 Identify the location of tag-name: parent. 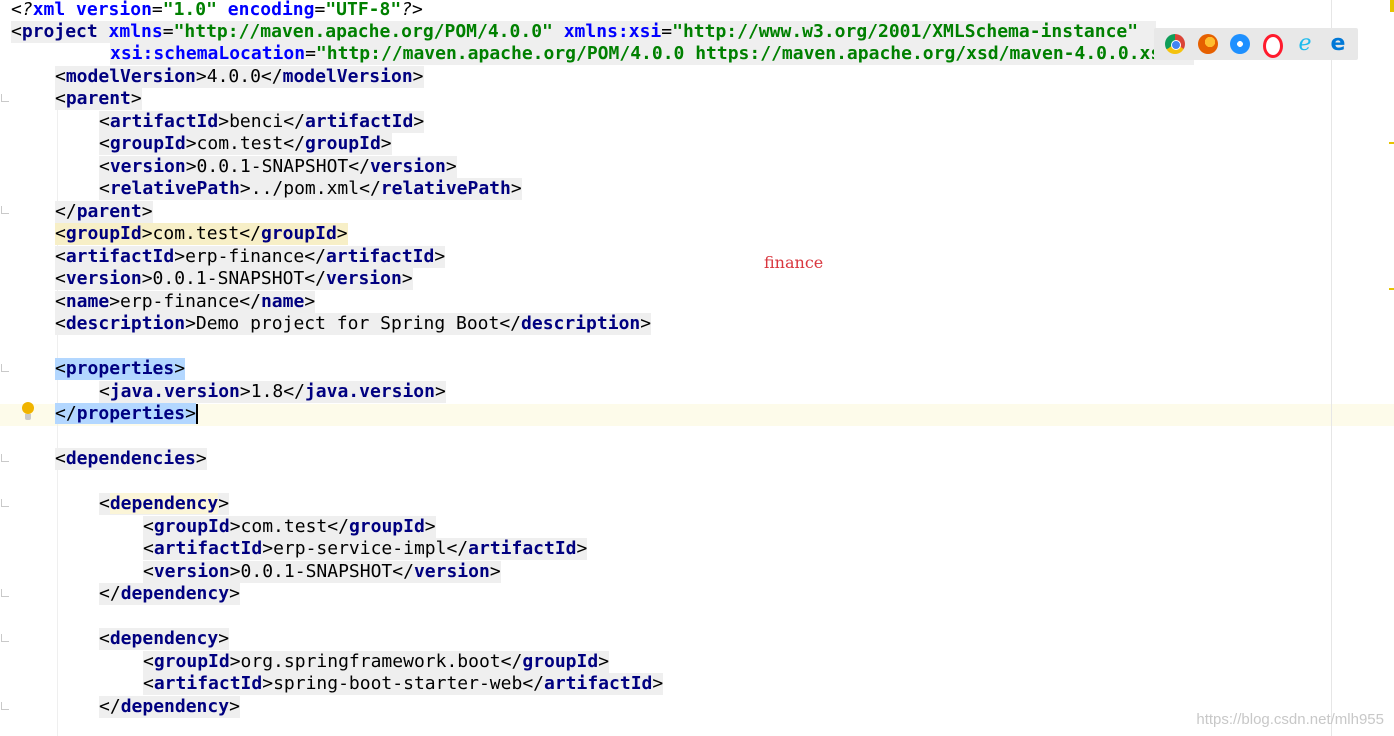
(98, 98).